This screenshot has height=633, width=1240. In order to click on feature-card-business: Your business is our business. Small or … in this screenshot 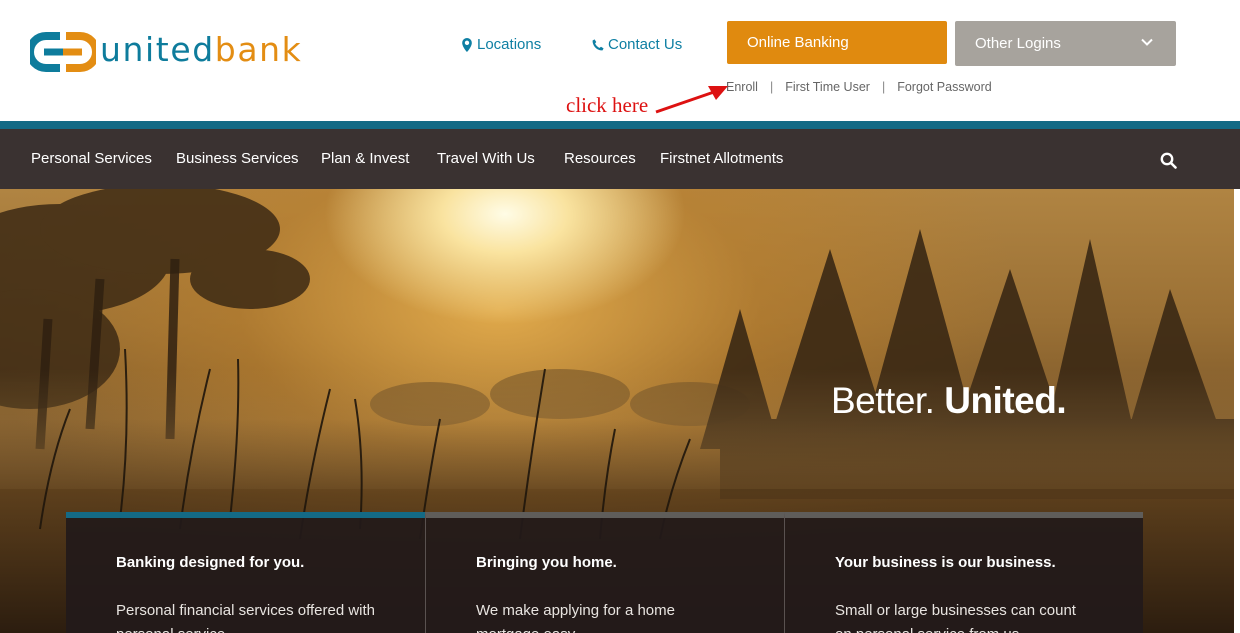, I will do `click(963, 572)`.